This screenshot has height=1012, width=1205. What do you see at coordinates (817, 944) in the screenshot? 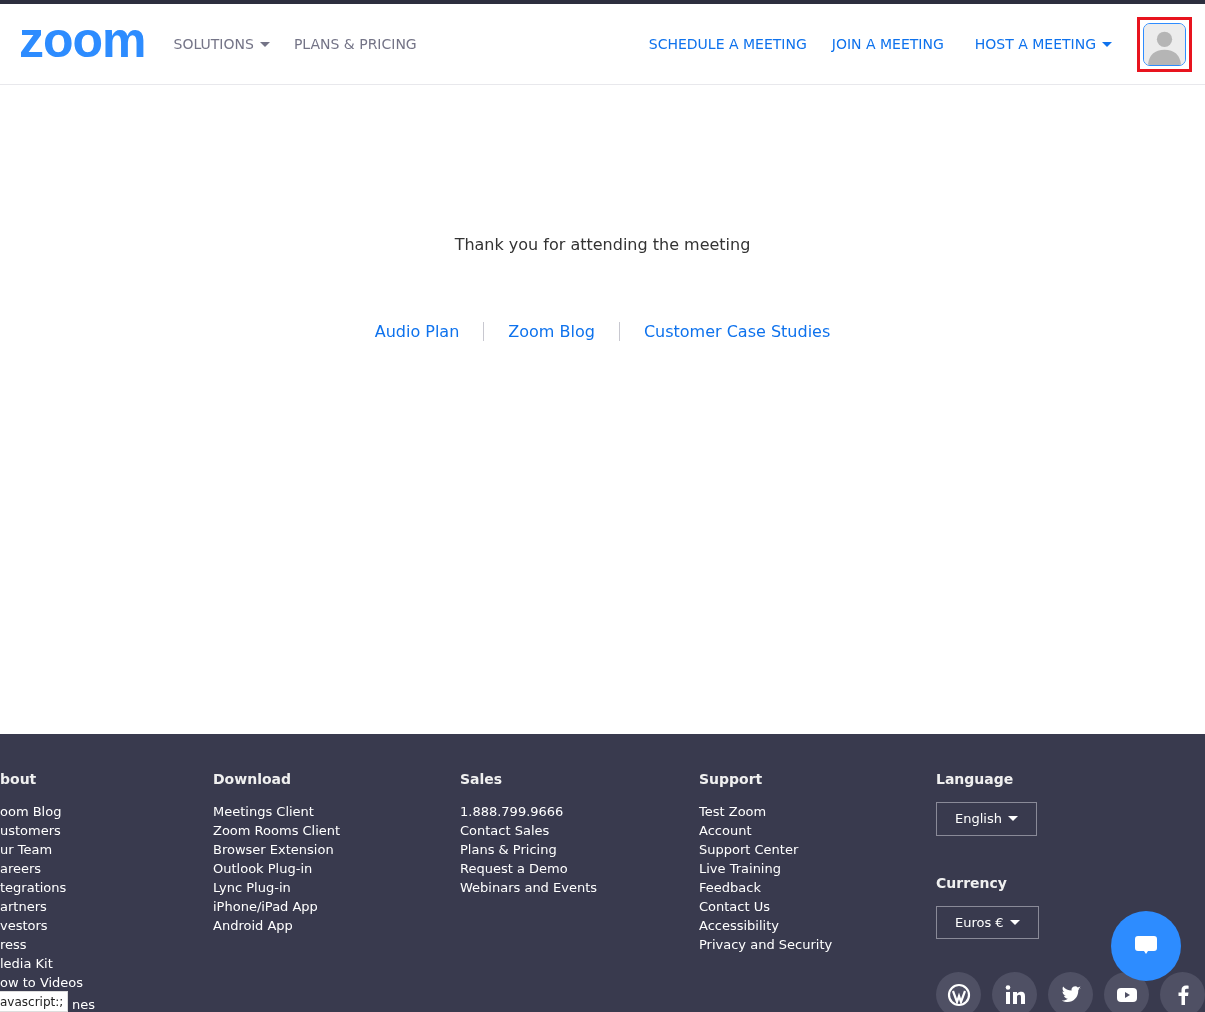
I see `footer-link: Privacy and Security` at bounding box center [817, 944].